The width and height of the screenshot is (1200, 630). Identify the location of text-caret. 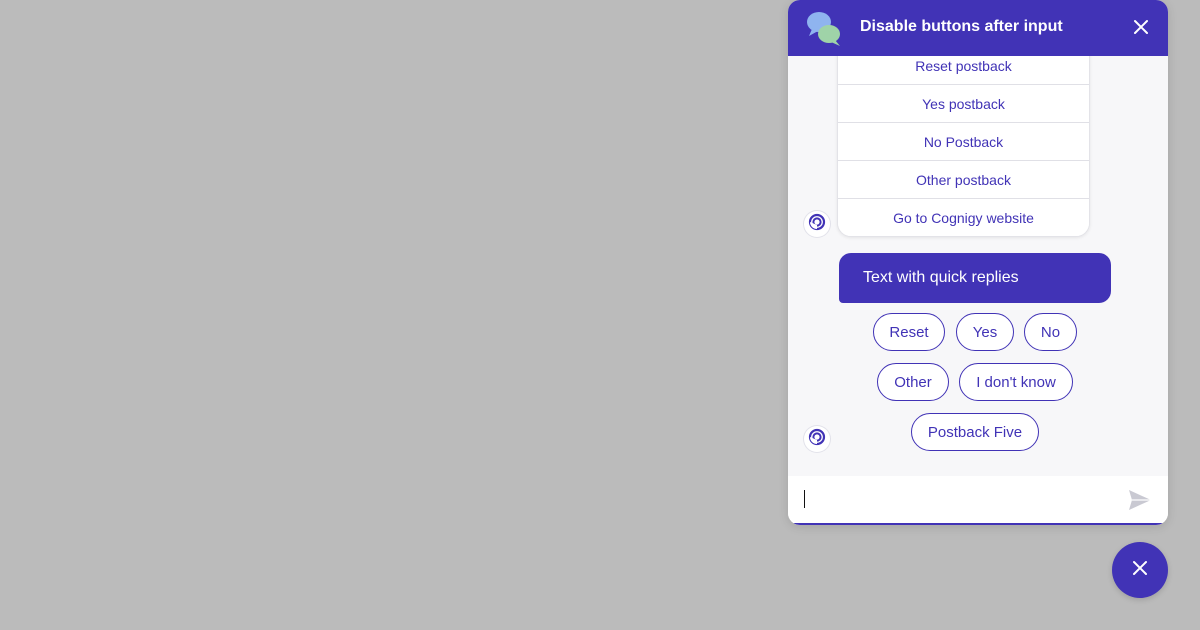
(804, 499).